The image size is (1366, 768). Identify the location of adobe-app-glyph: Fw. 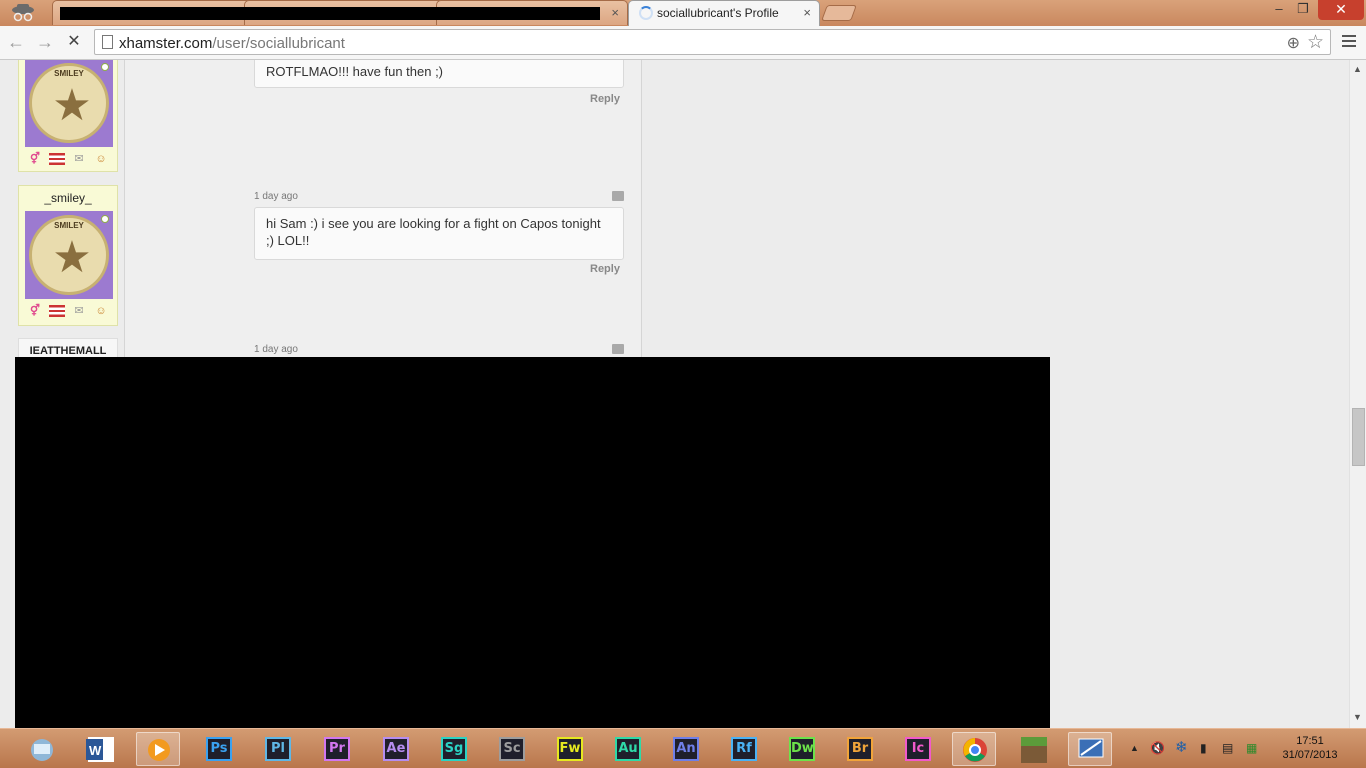
(570, 749).